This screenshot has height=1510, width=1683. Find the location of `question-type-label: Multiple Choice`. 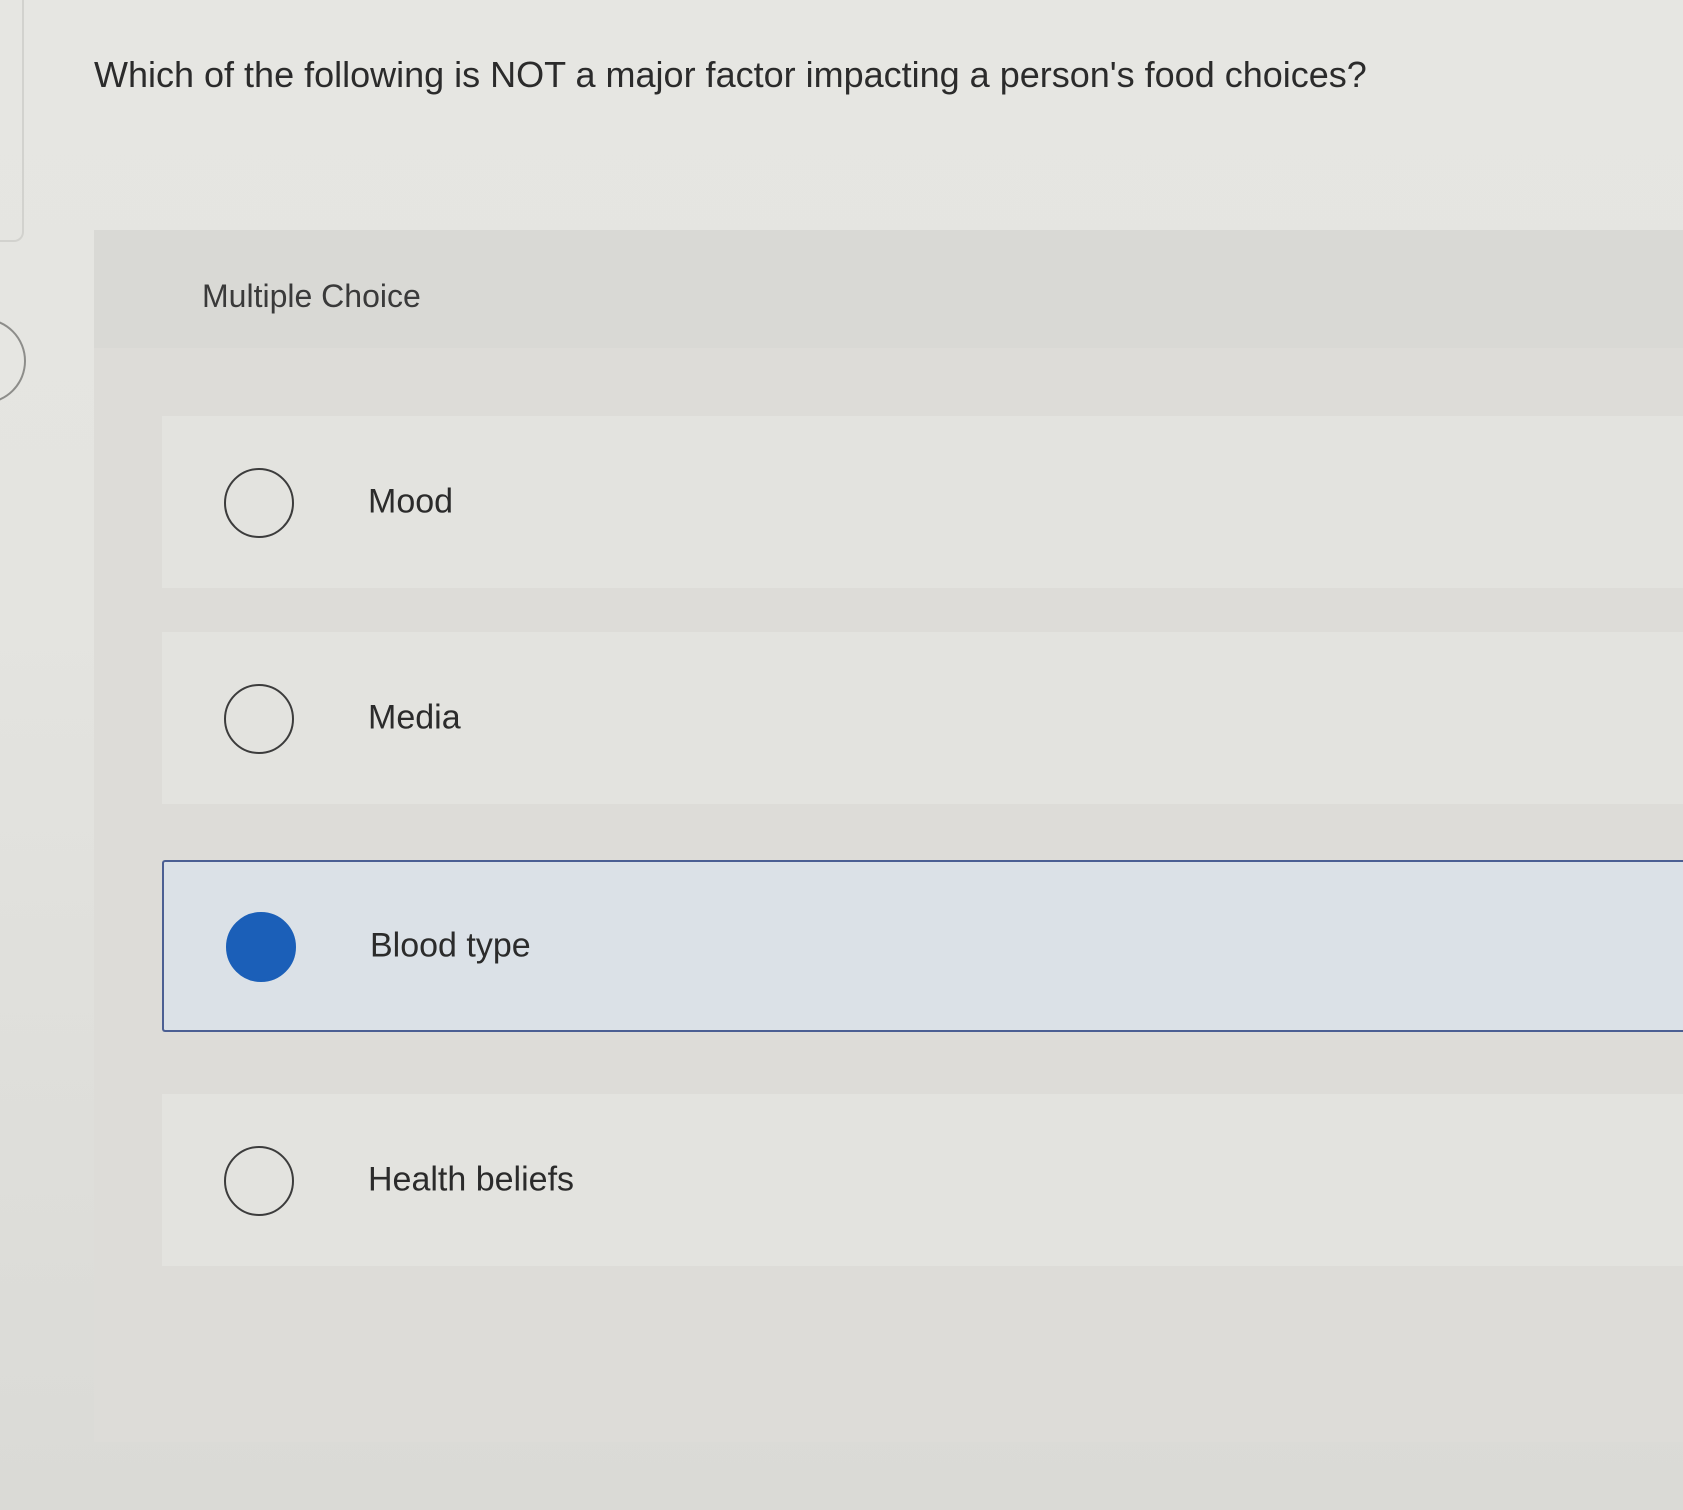

question-type-label: Multiple Choice is located at coordinates (311, 296).